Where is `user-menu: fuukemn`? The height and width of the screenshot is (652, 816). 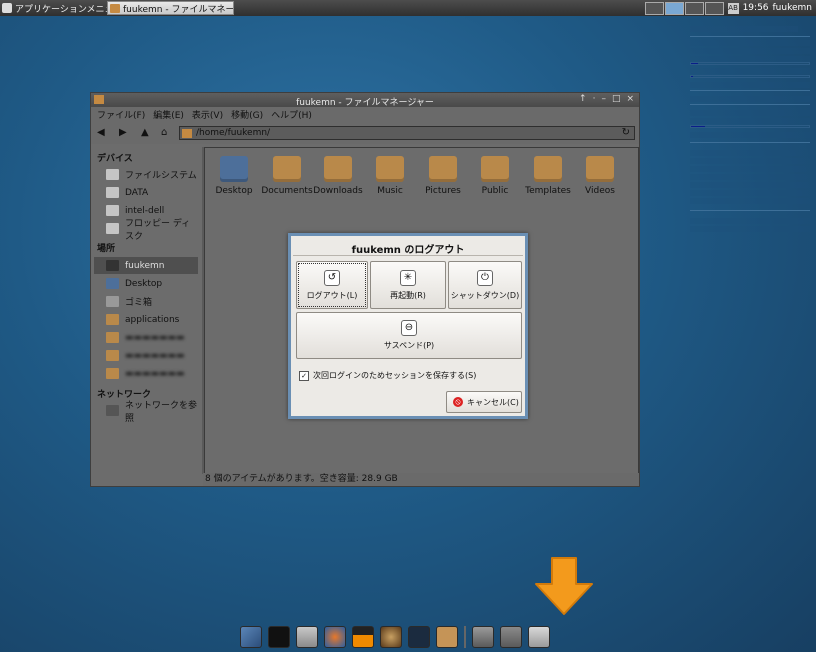 user-menu: fuukemn is located at coordinates (792, 8).